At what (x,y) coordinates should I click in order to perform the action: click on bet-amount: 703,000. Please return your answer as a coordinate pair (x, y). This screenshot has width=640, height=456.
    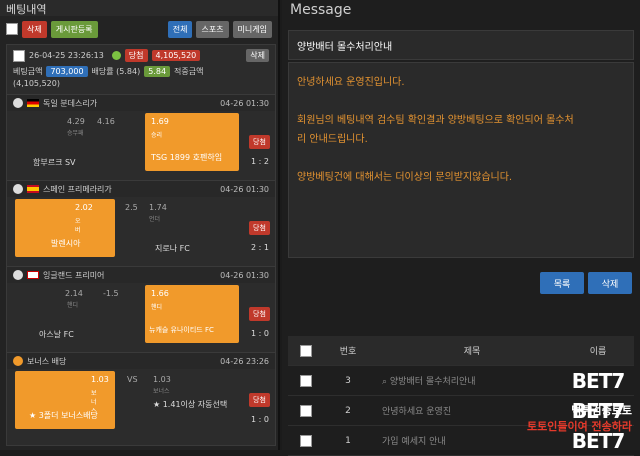
    Looking at the image, I should click on (67, 71).